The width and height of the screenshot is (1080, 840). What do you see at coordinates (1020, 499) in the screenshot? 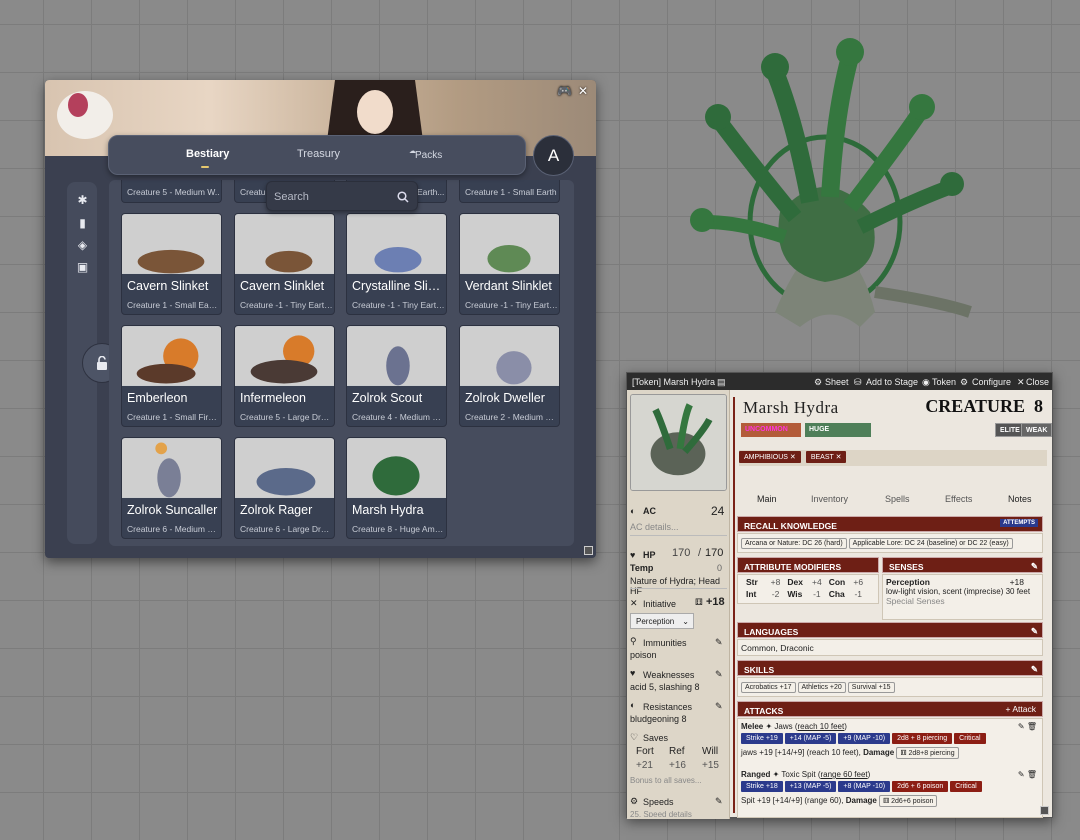
I see `tab-notes: Notes` at bounding box center [1020, 499].